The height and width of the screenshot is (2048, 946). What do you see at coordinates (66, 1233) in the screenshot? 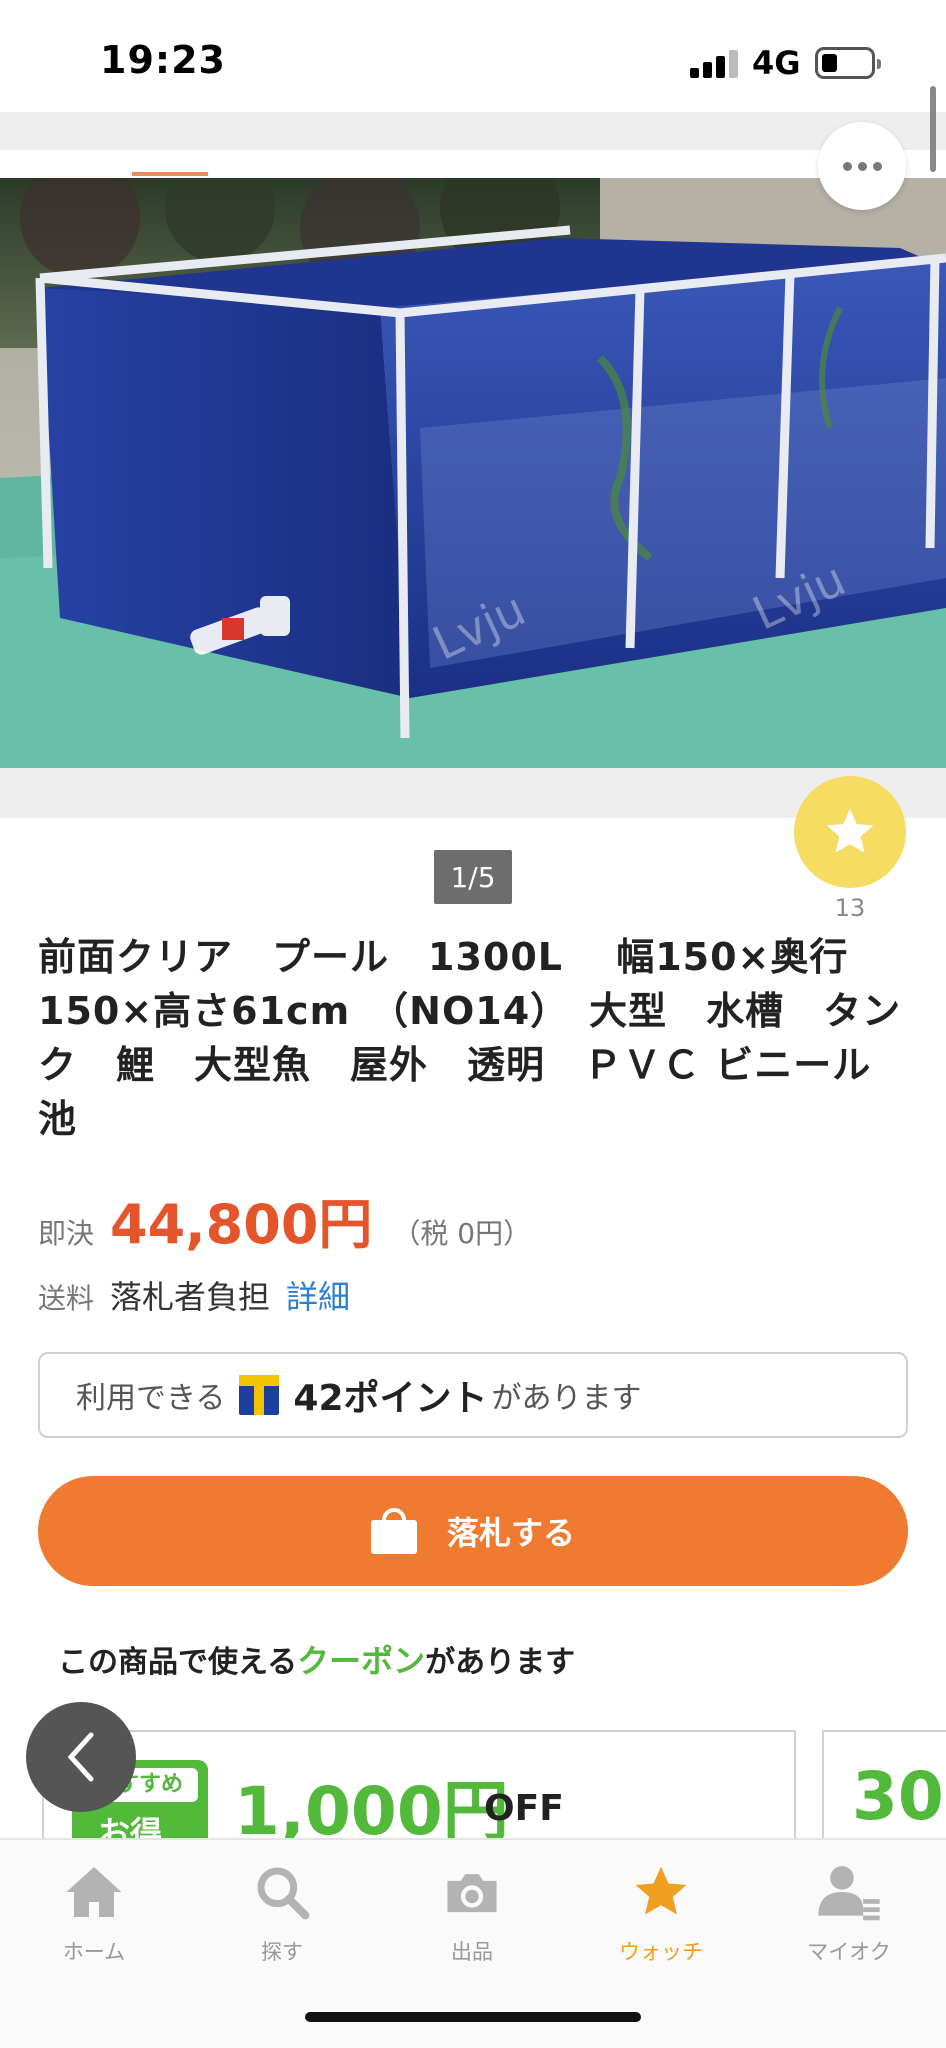
I see `price-label: 即決` at bounding box center [66, 1233].